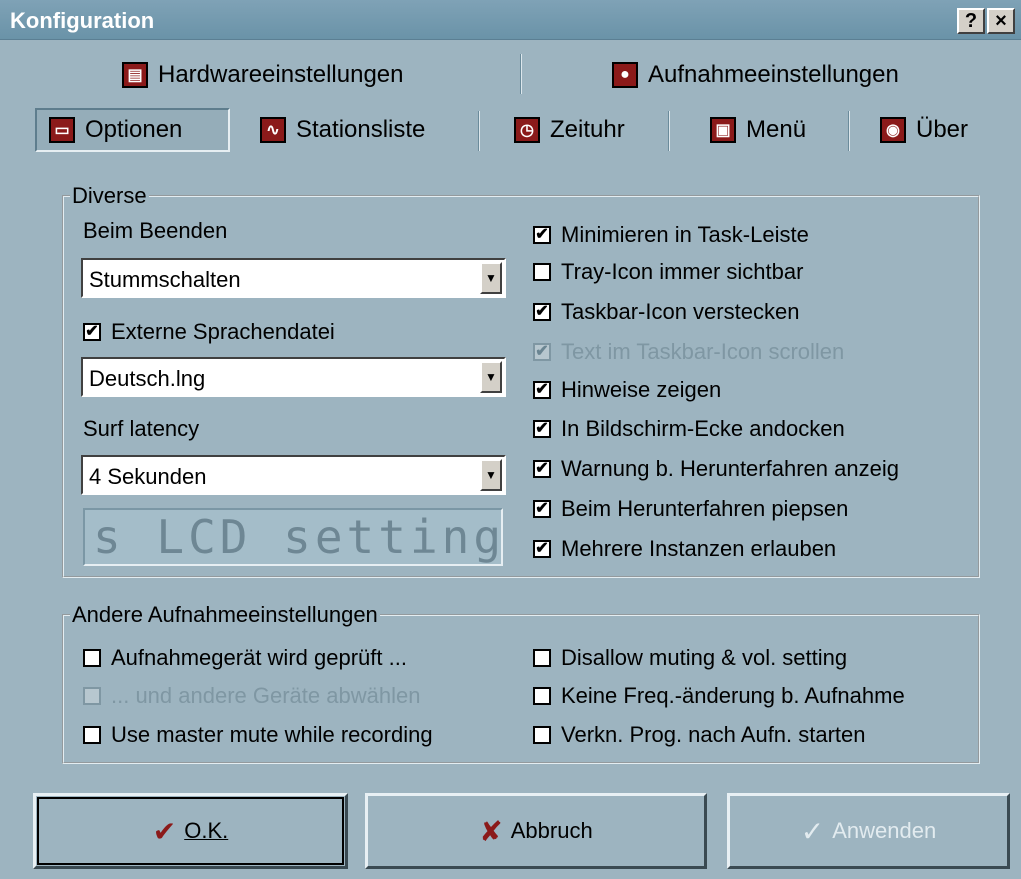  Describe the element at coordinates (361, 129) in the screenshot. I see `tab-label: Stationsliste` at that location.